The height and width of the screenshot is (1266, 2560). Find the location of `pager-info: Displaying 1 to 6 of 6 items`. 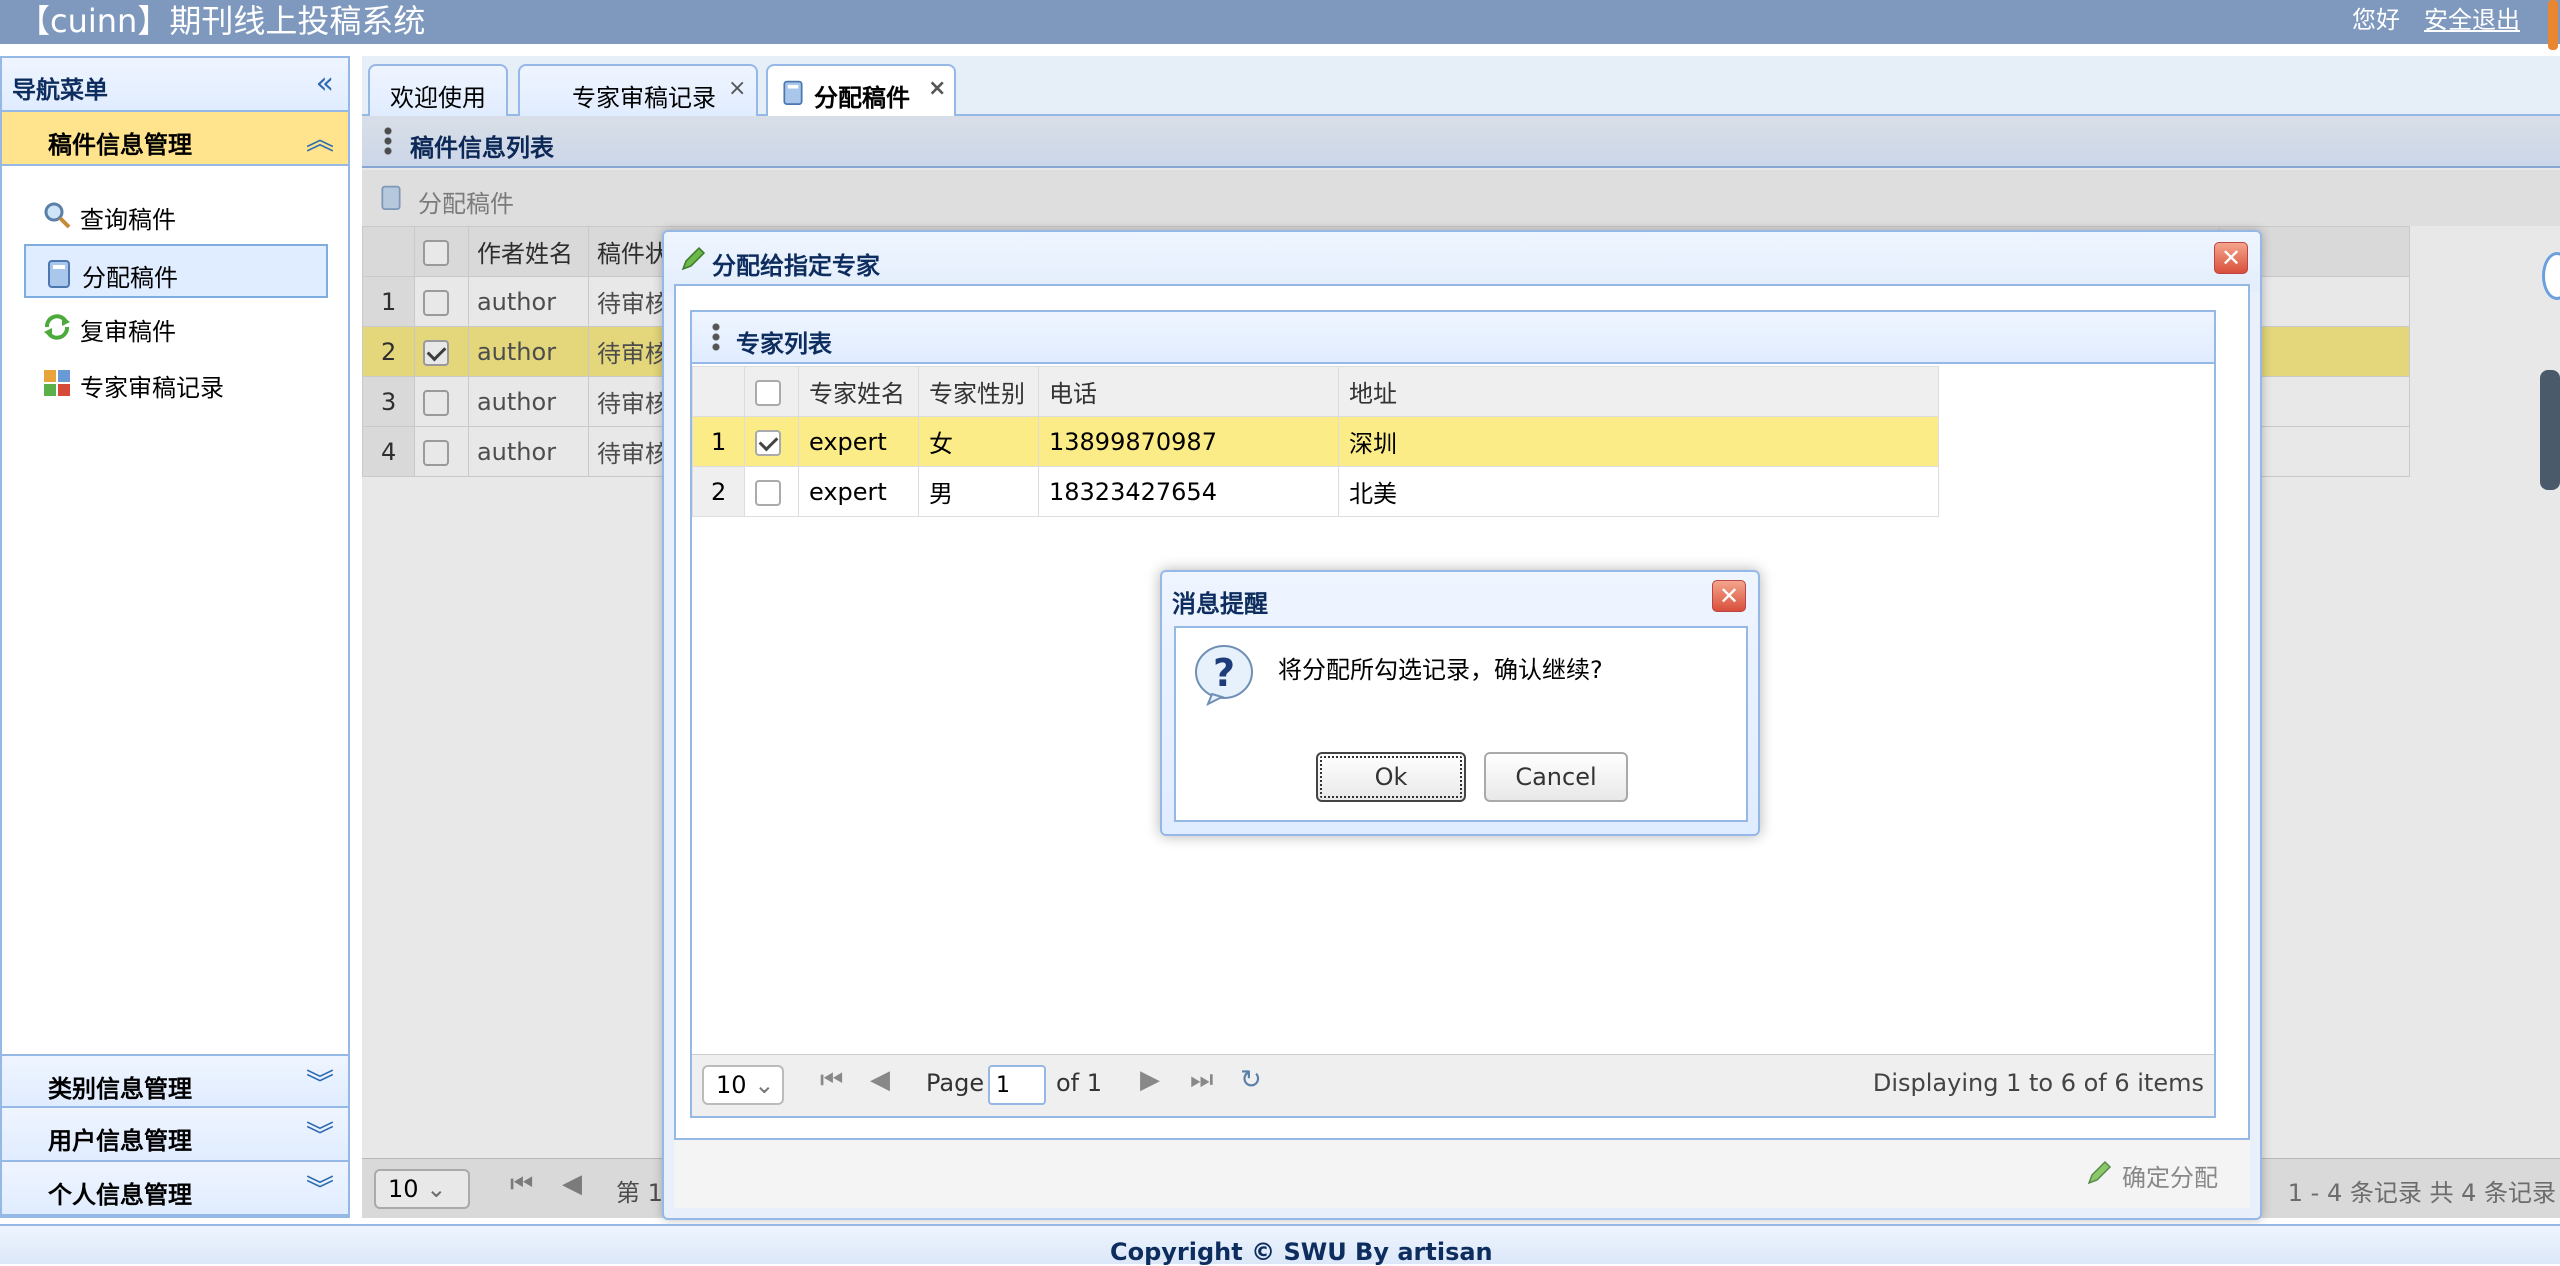

pager-info: Displaying 1 to 6 of 6 items is located at coordinates (2038, 1083).